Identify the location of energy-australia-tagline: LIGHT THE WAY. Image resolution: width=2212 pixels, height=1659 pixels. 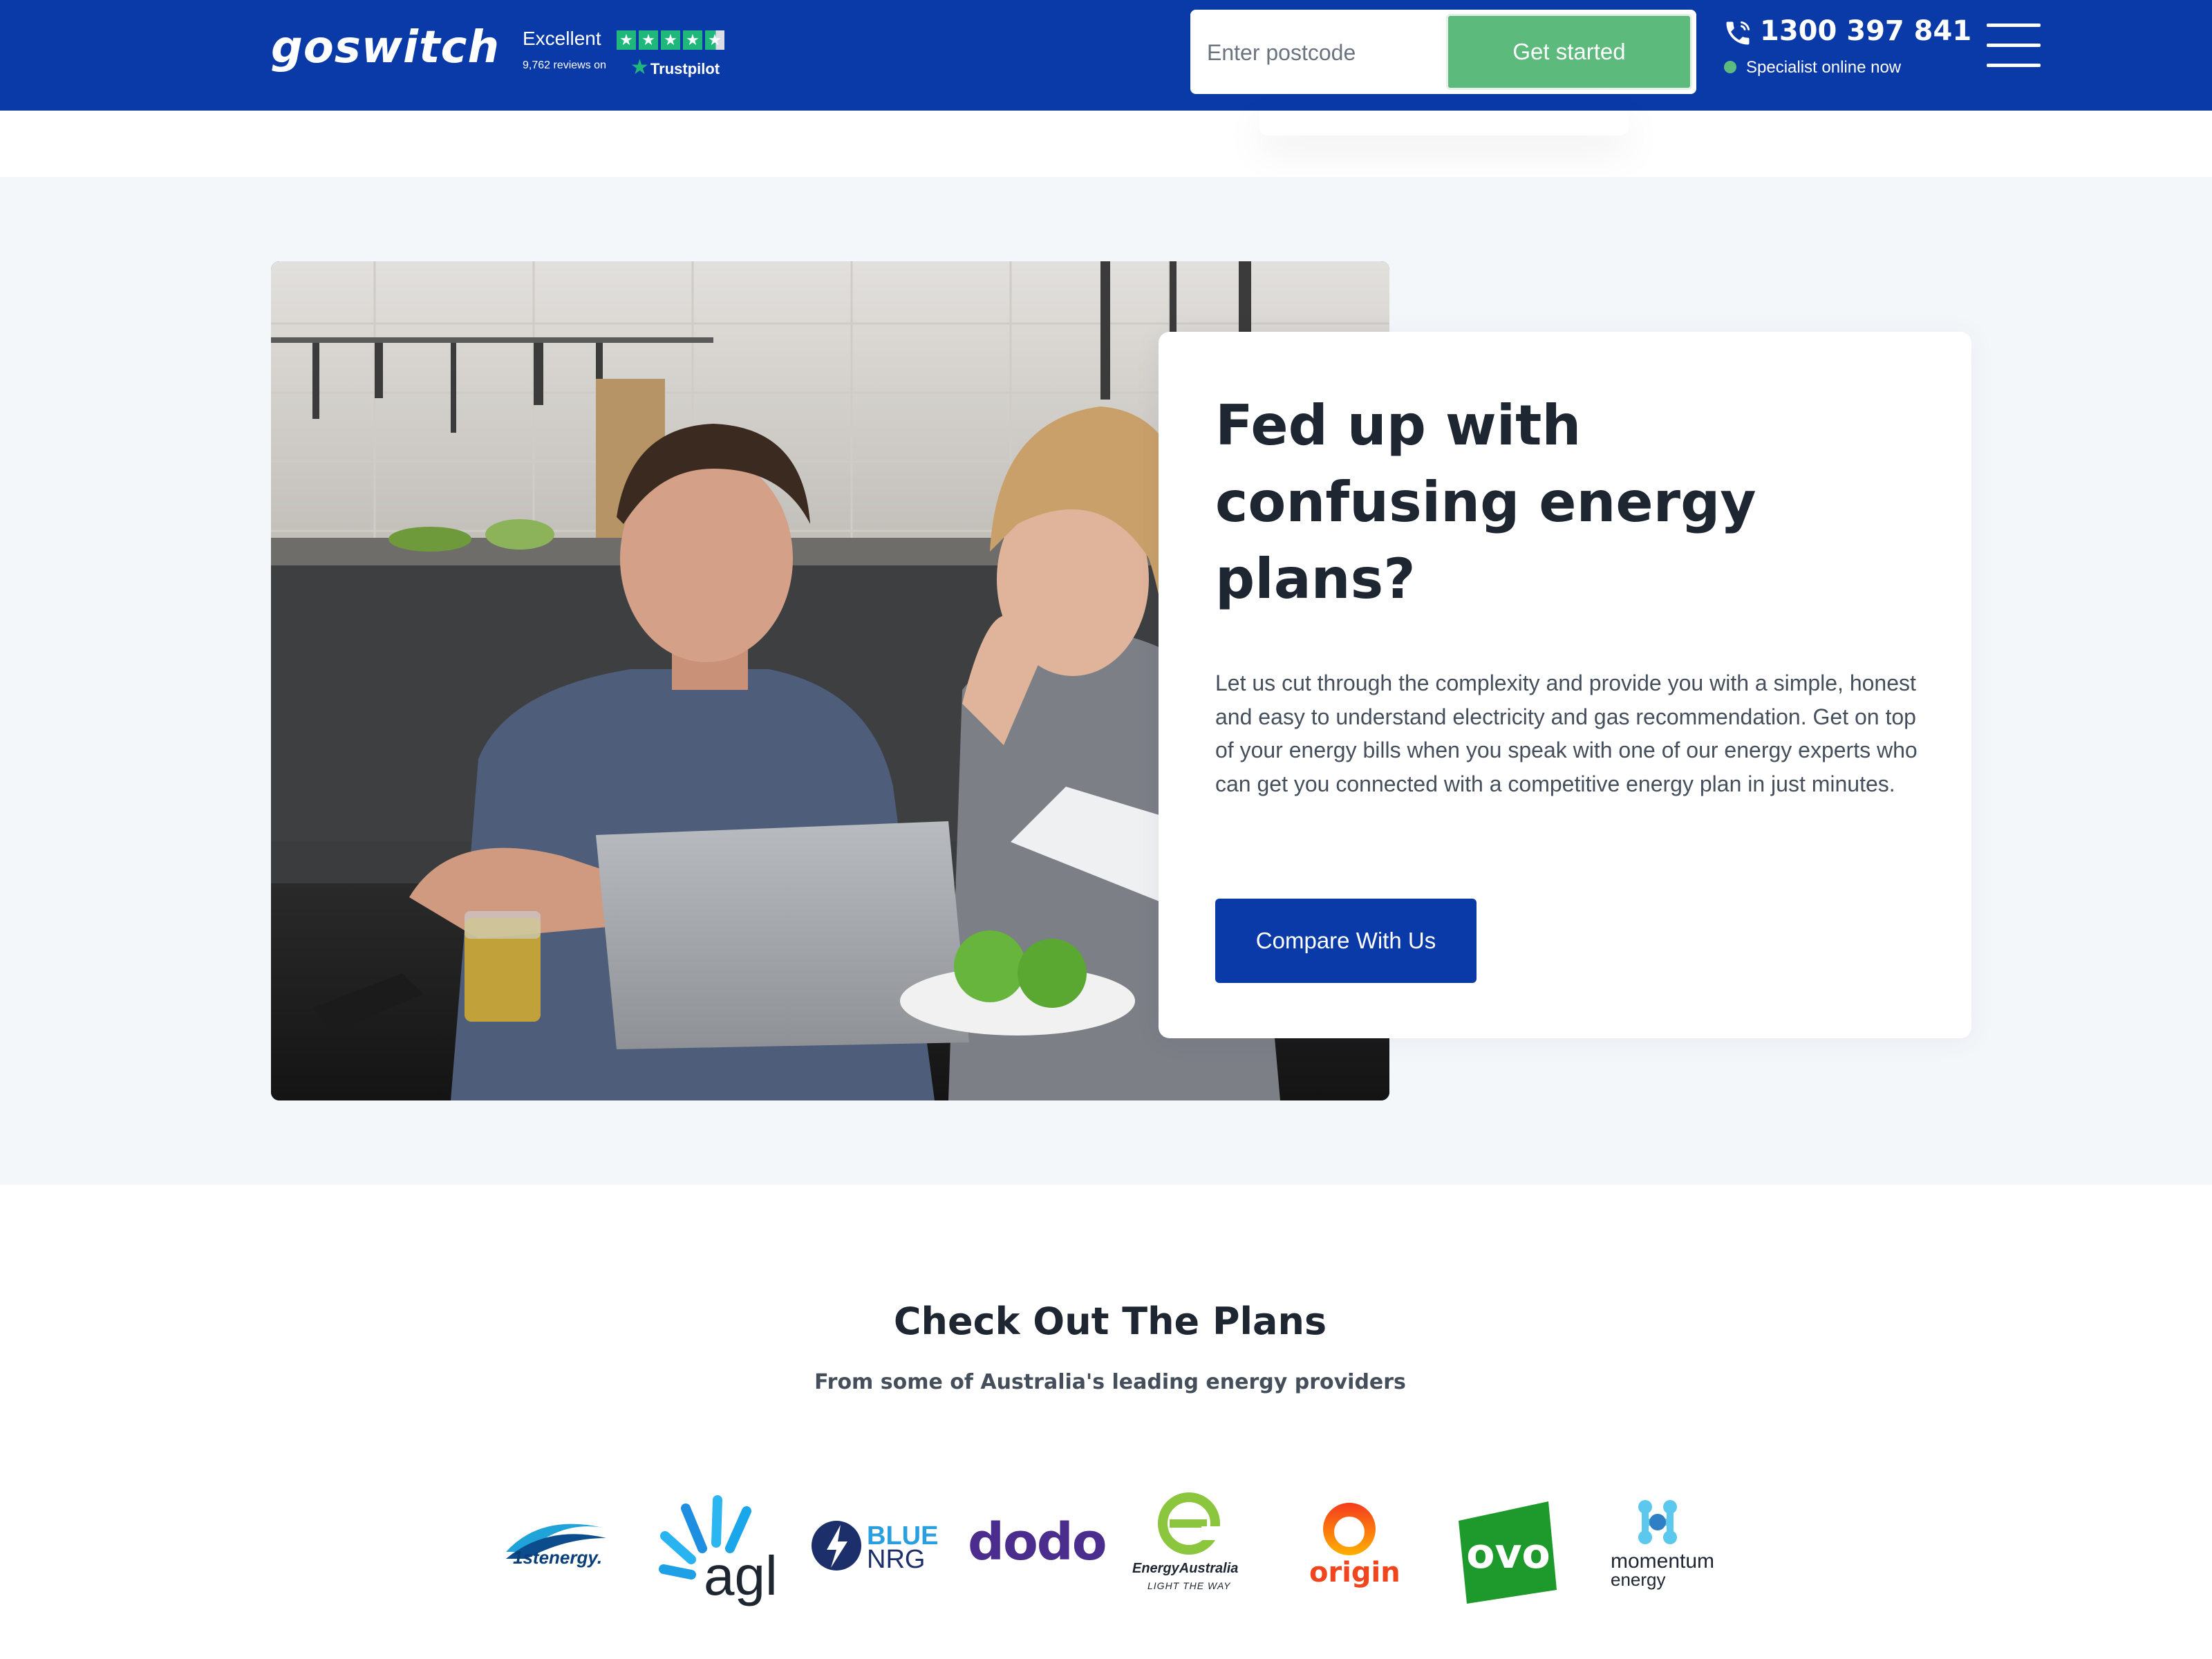
(1189, 1586).